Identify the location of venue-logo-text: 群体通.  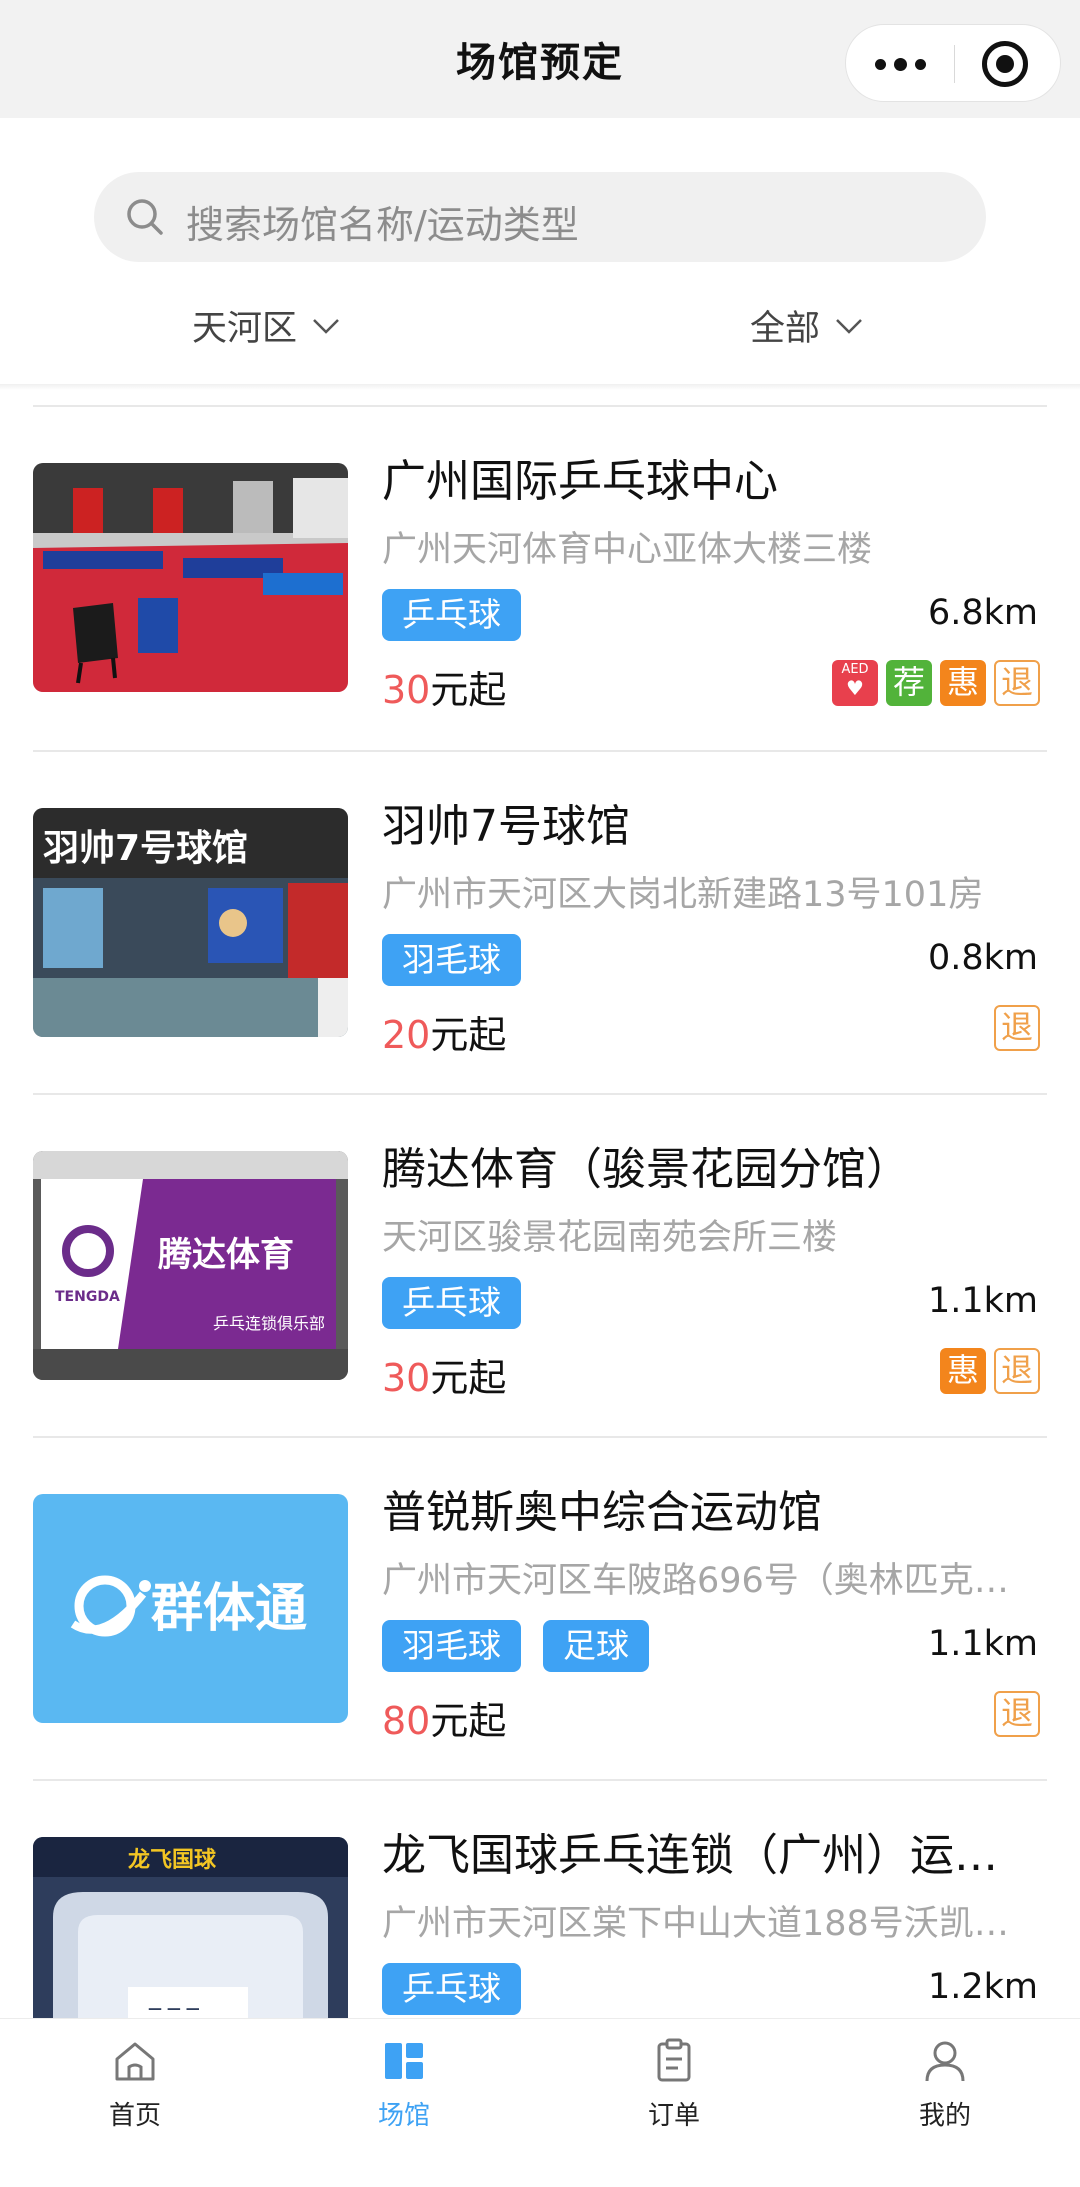
(229, 1608).